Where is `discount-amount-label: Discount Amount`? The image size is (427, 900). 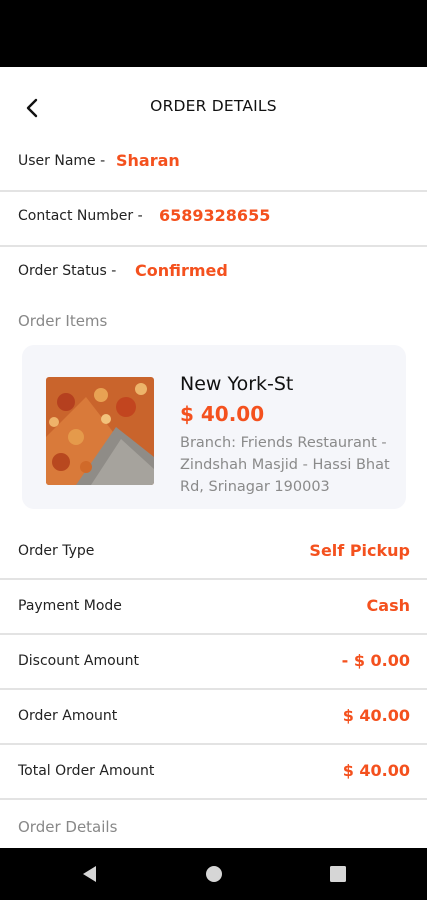 discount-amount-label: Discount Amount is located at coordinates (78, 661).